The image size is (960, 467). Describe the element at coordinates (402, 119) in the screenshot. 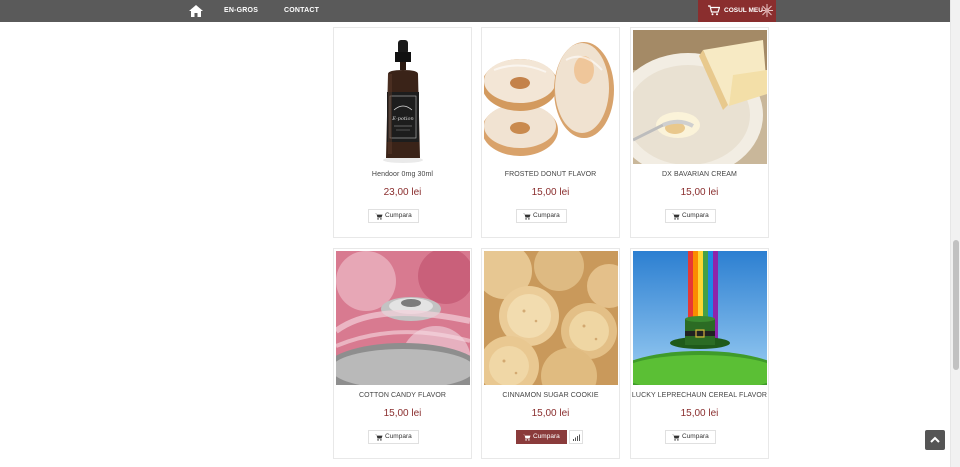

I see `svg-text: E-potion` at that location.